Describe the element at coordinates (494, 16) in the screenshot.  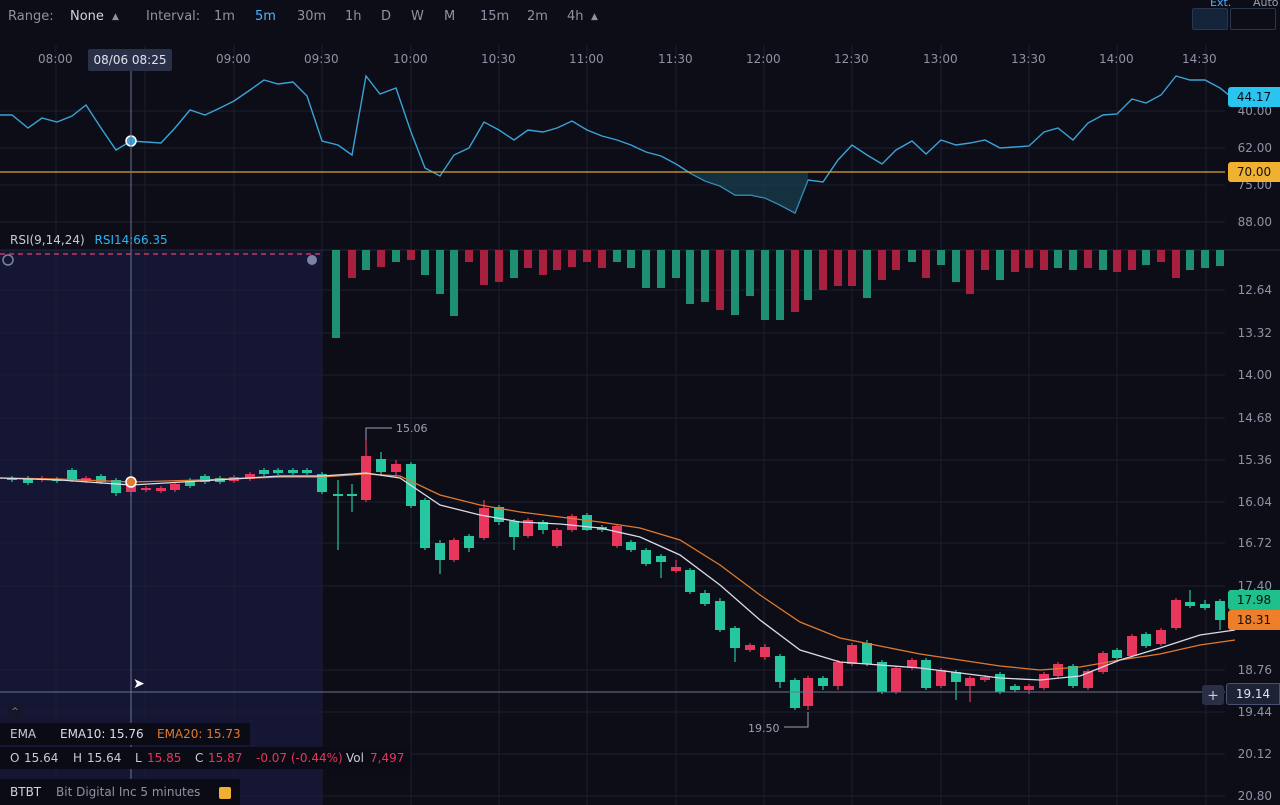
I see `interval-15m: 15m` at that location.